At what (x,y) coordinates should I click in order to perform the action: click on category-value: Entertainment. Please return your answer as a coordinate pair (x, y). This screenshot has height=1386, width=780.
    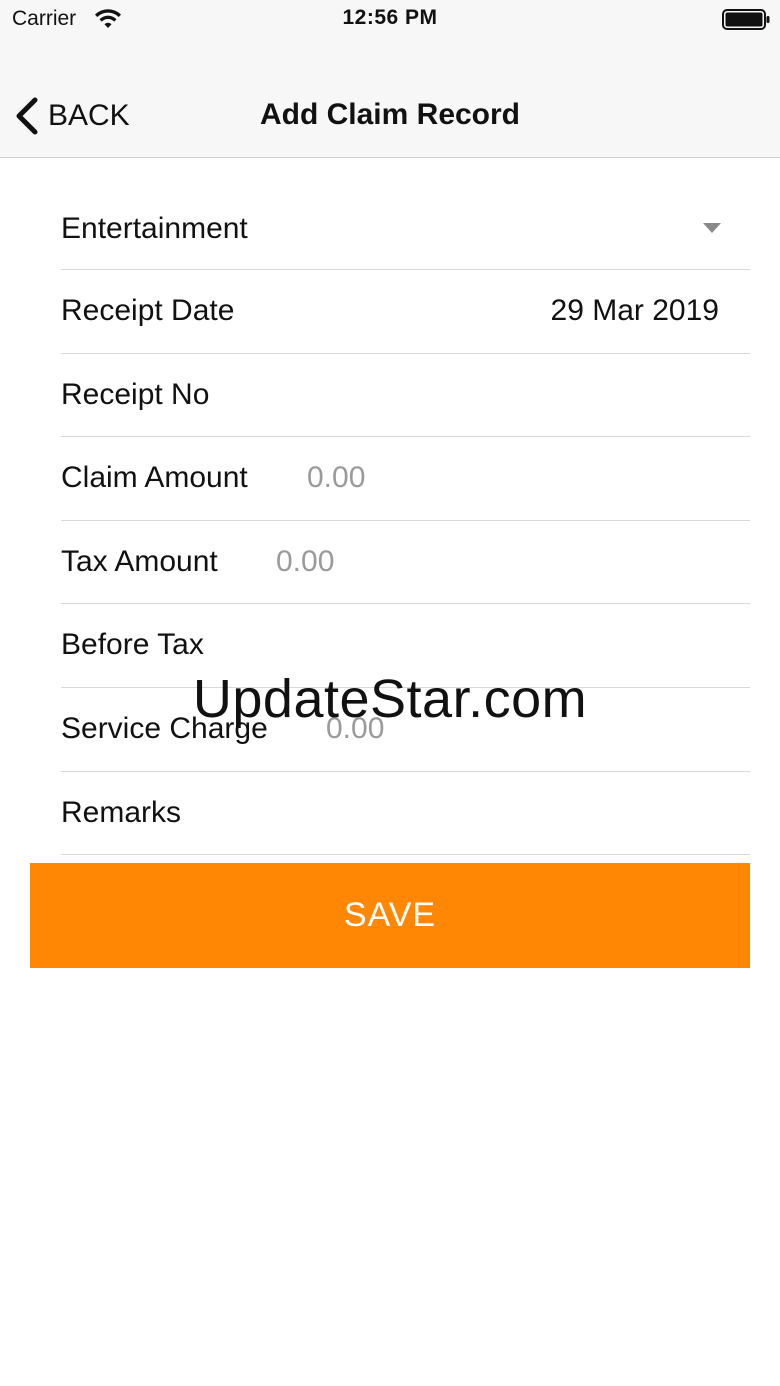
    Looking at the image, I should click on (154, 228).